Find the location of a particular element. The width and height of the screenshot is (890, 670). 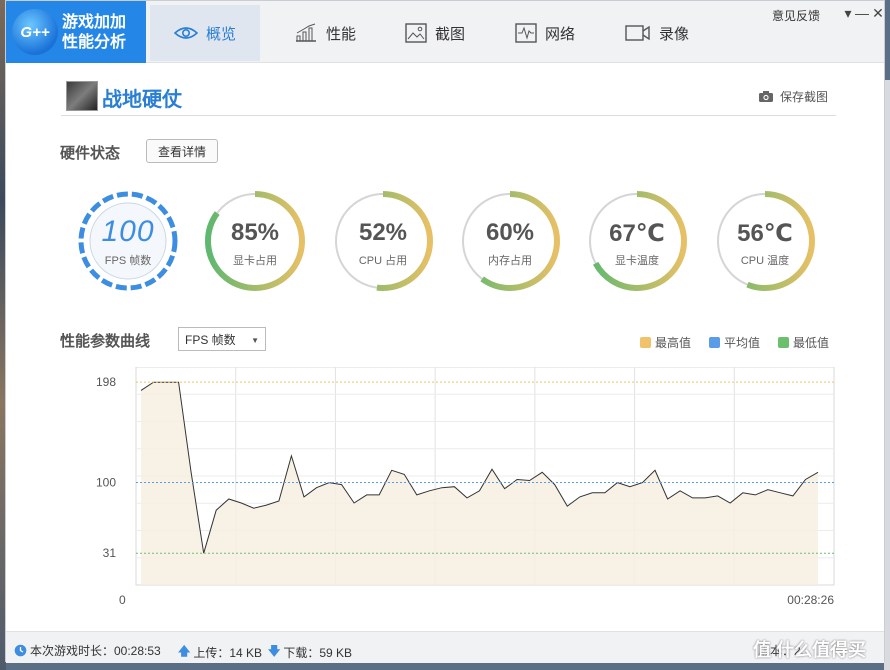

watermark: 值 什么值得买 is located at coordinates (809, 650).